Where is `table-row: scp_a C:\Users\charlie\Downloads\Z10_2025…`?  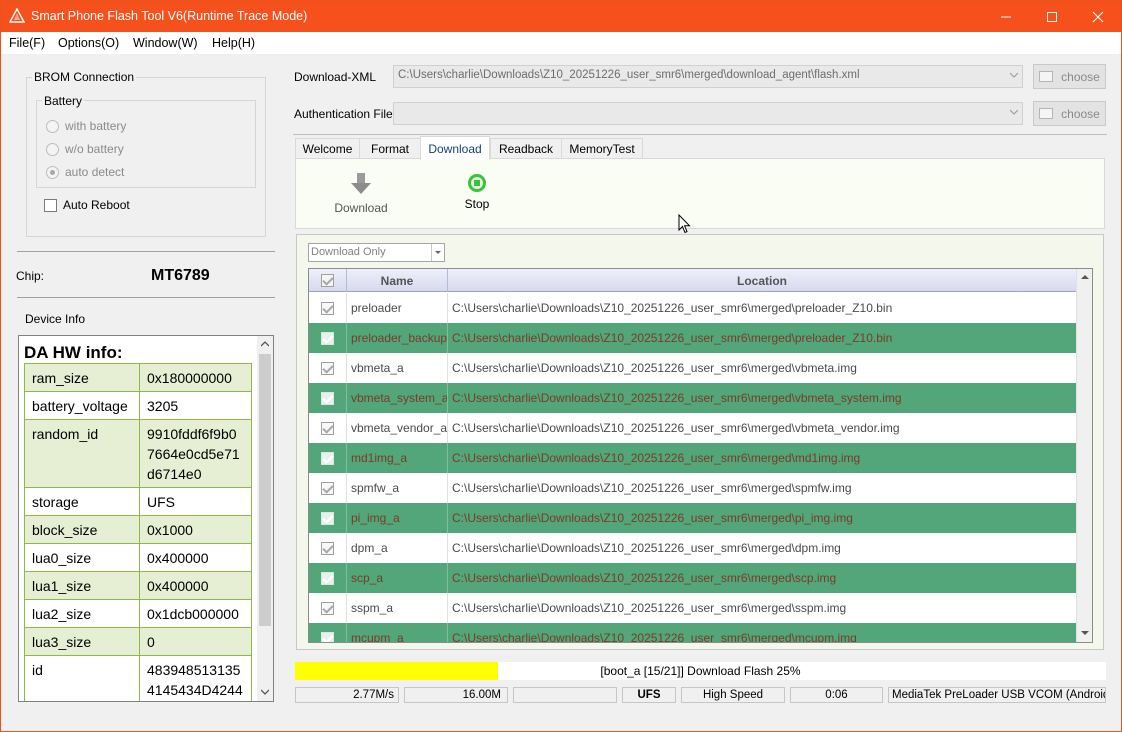
table-row: scp_a C:\Users\charlie\Downloads\Z10_2025… is located at coordinates (692, 578).